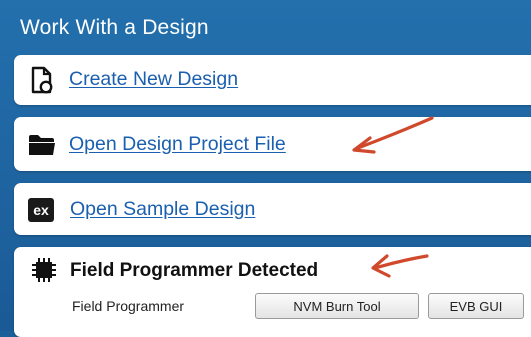 This screenshot has width=531, height=337. I want to click on section-title: Work With a Design, so click(114, 27).